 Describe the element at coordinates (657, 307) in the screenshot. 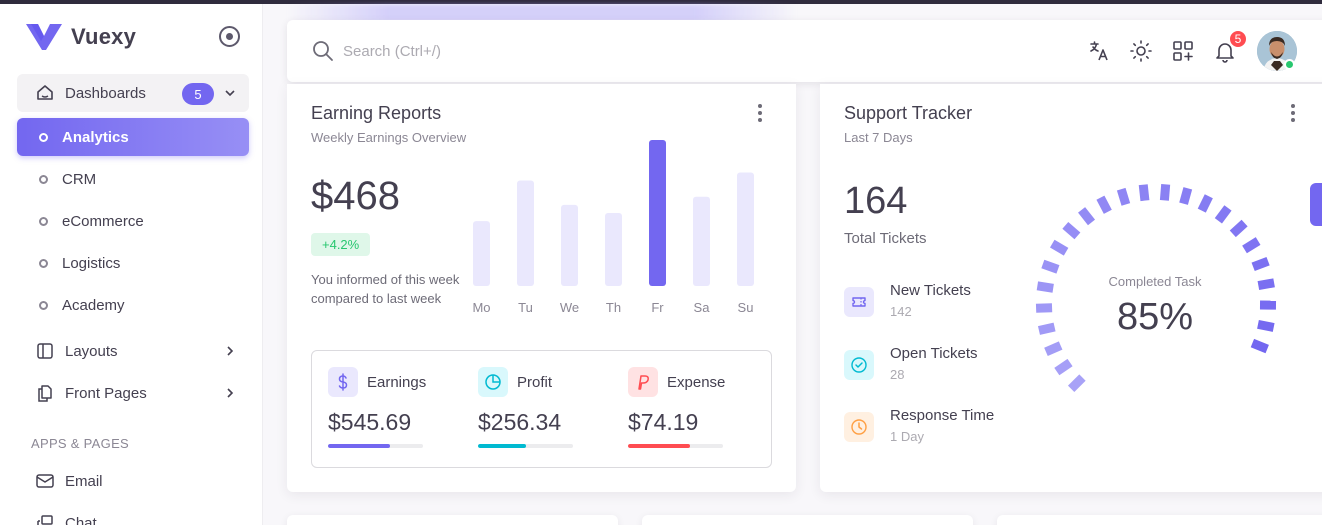

I see `x-tick-label: Fr` at that location.